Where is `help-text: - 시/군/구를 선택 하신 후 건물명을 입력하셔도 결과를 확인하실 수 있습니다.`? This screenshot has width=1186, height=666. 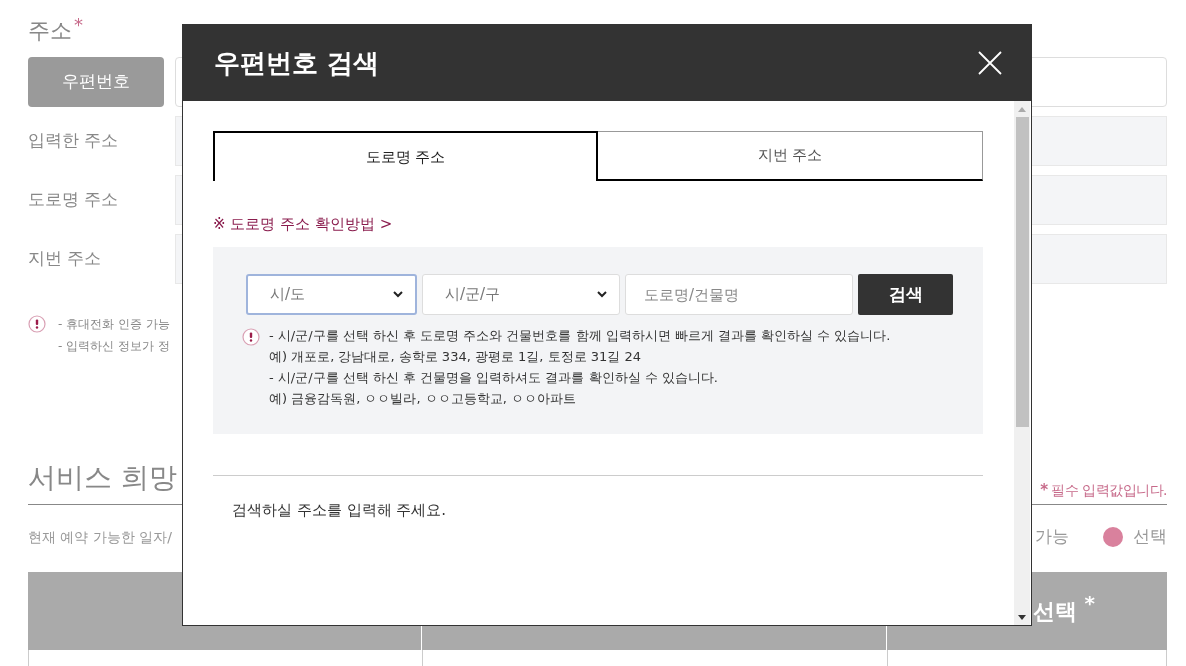
help-text: - 시/군/구를 선택 하신 후 건물명을 입력하셔도 결과를 확인하실 수 있습니다. is located at coordinates (494, 378).